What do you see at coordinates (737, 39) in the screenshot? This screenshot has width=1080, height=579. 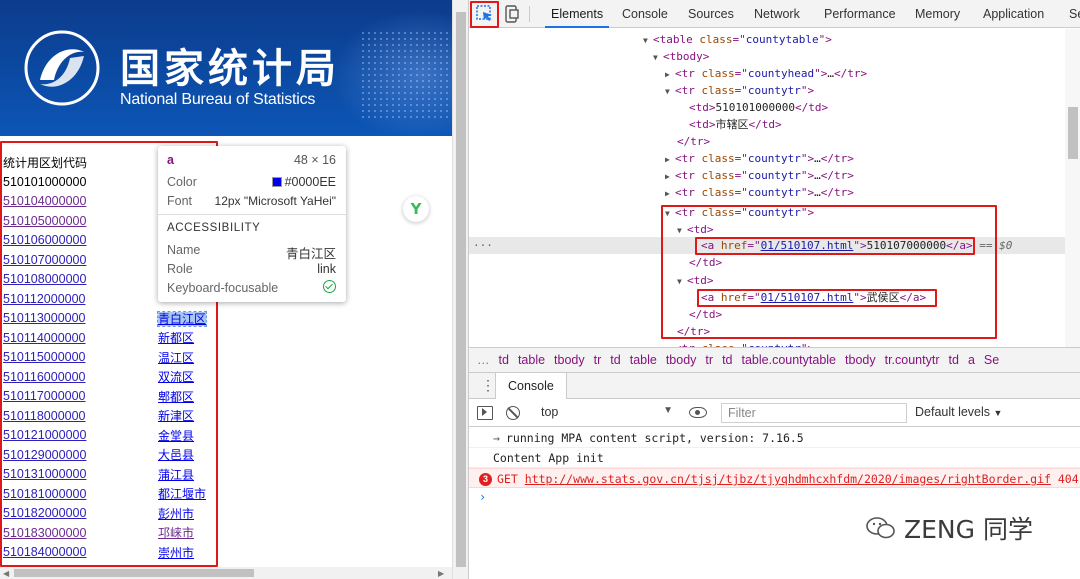 I see `dom-line-table: ▼ <table class="countytable">` at bounding box center [737, 39].